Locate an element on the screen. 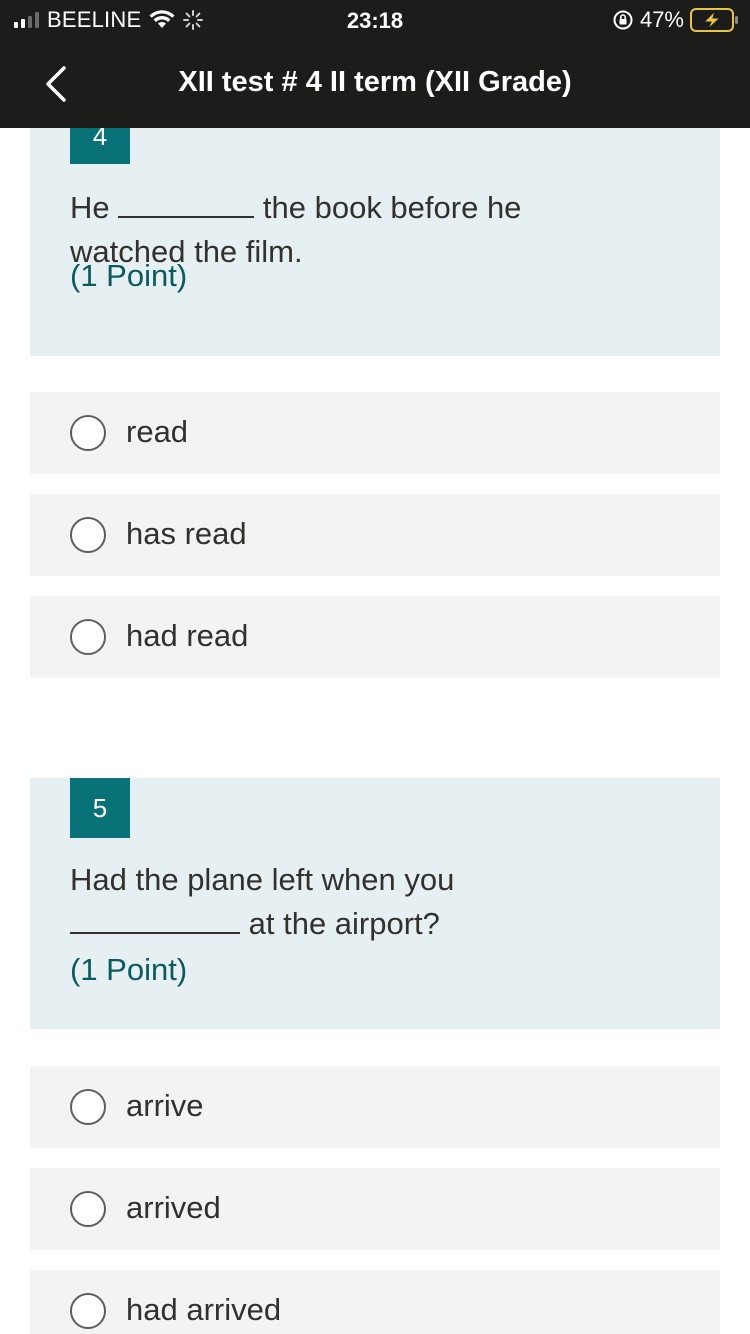 The image size is (750, 1334). option-arrived: arrived is located at coordinates (375, 1209).